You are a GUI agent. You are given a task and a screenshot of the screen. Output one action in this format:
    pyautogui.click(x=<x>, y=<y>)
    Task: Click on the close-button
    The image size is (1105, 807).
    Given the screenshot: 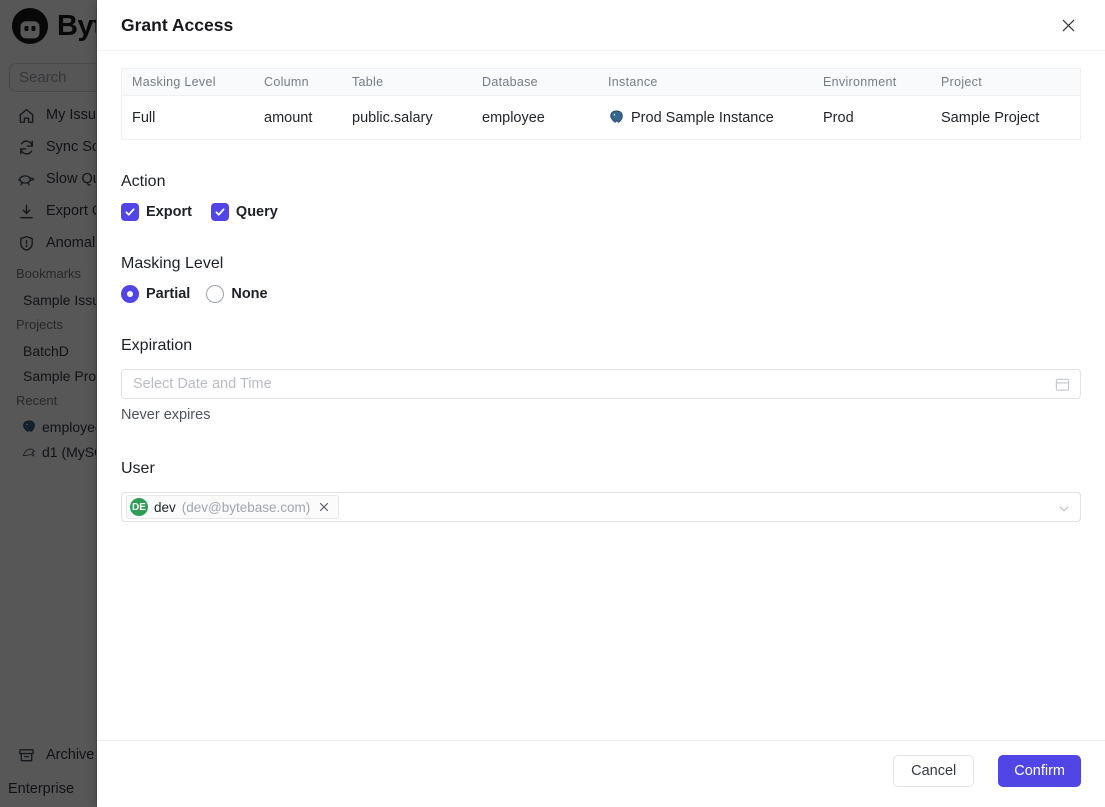 What is the action you would take?
    pyautogui.click(x=1068, y=25)
    